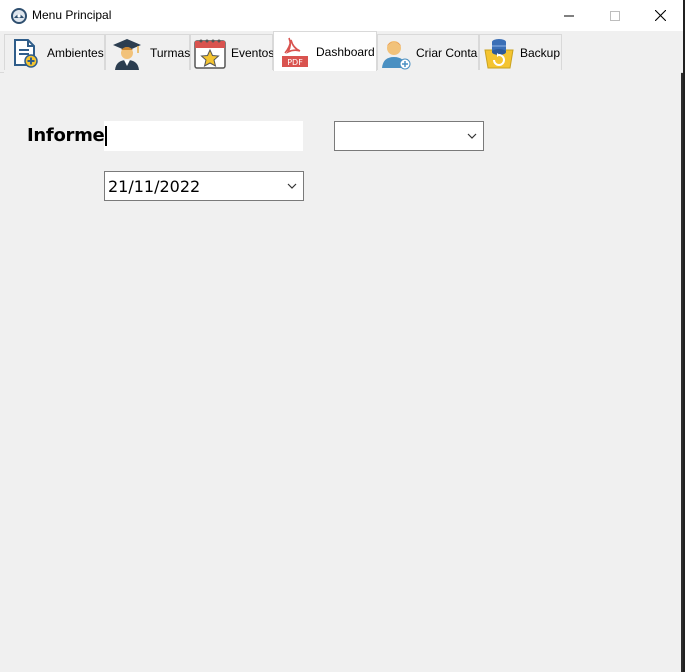  I want to click on maximize-button, so click(615, 15).